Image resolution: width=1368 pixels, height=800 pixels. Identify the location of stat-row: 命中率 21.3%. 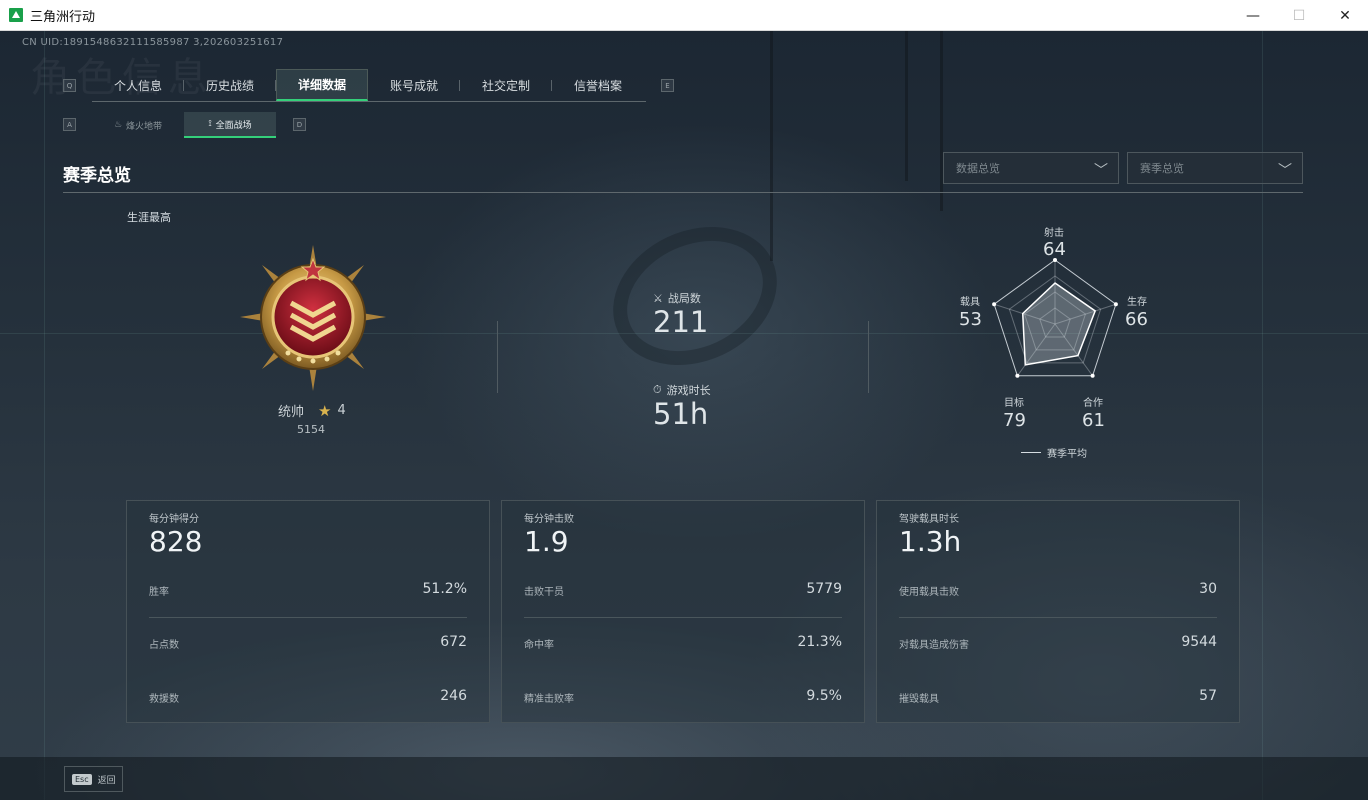
(683, 644).